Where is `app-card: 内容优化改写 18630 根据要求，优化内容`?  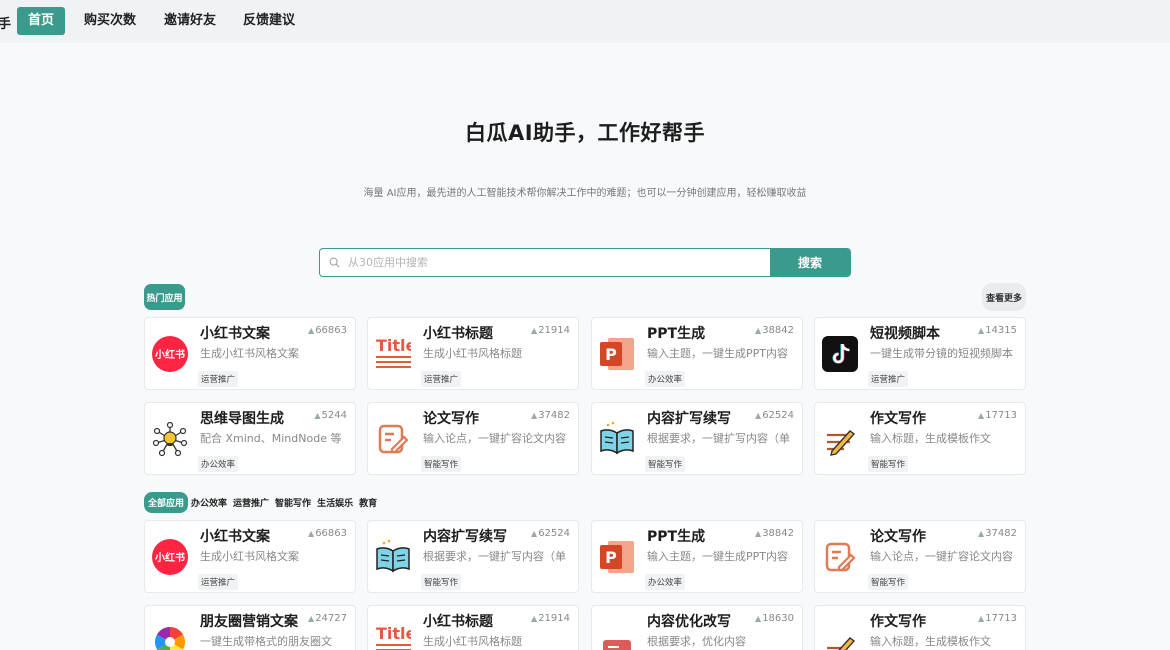
app-card: 内容优化改写 18630 根据要求，优化内容 is located at coordinates (697, 627).